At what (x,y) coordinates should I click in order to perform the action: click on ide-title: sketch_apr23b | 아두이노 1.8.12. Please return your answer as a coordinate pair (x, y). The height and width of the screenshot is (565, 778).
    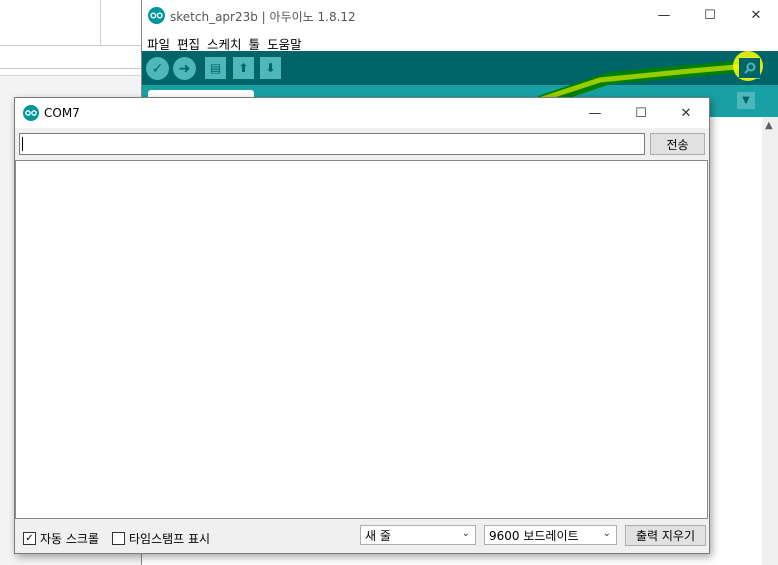
    Looking at the image, I should click on (263, 17).